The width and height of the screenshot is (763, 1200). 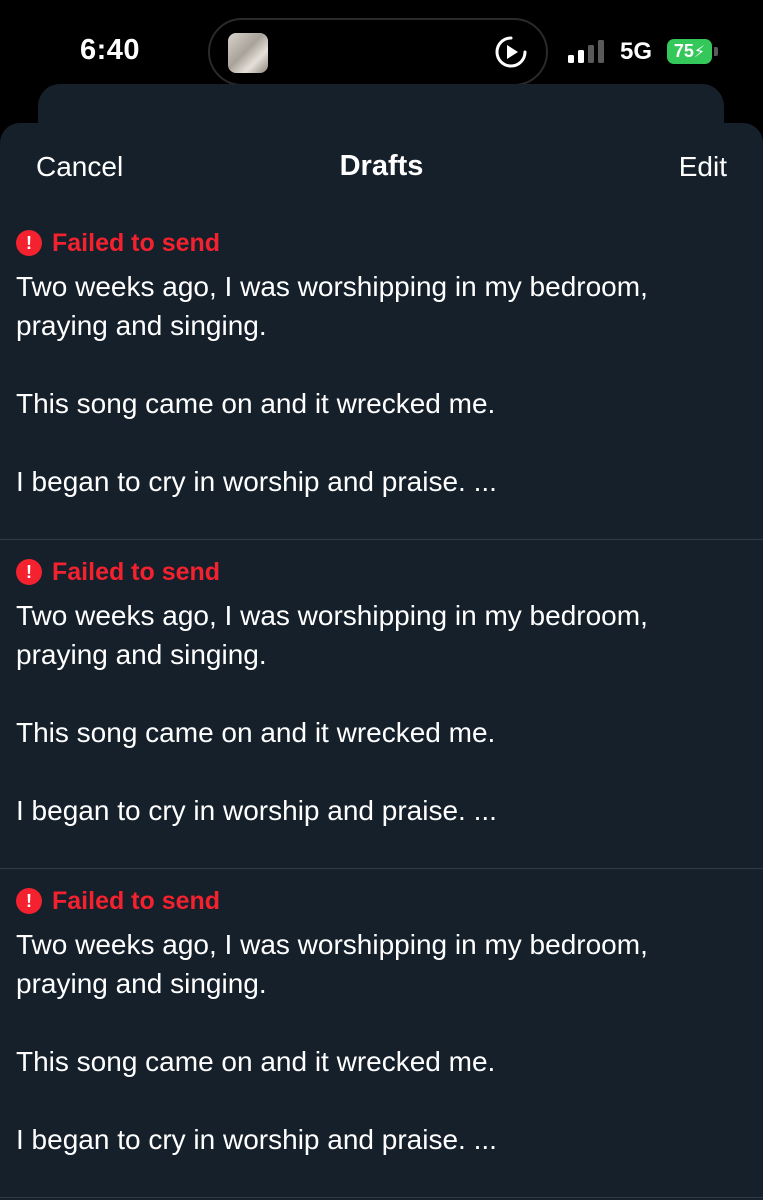 I want to click on status-time: 6:40, so click(x=110, y=50).